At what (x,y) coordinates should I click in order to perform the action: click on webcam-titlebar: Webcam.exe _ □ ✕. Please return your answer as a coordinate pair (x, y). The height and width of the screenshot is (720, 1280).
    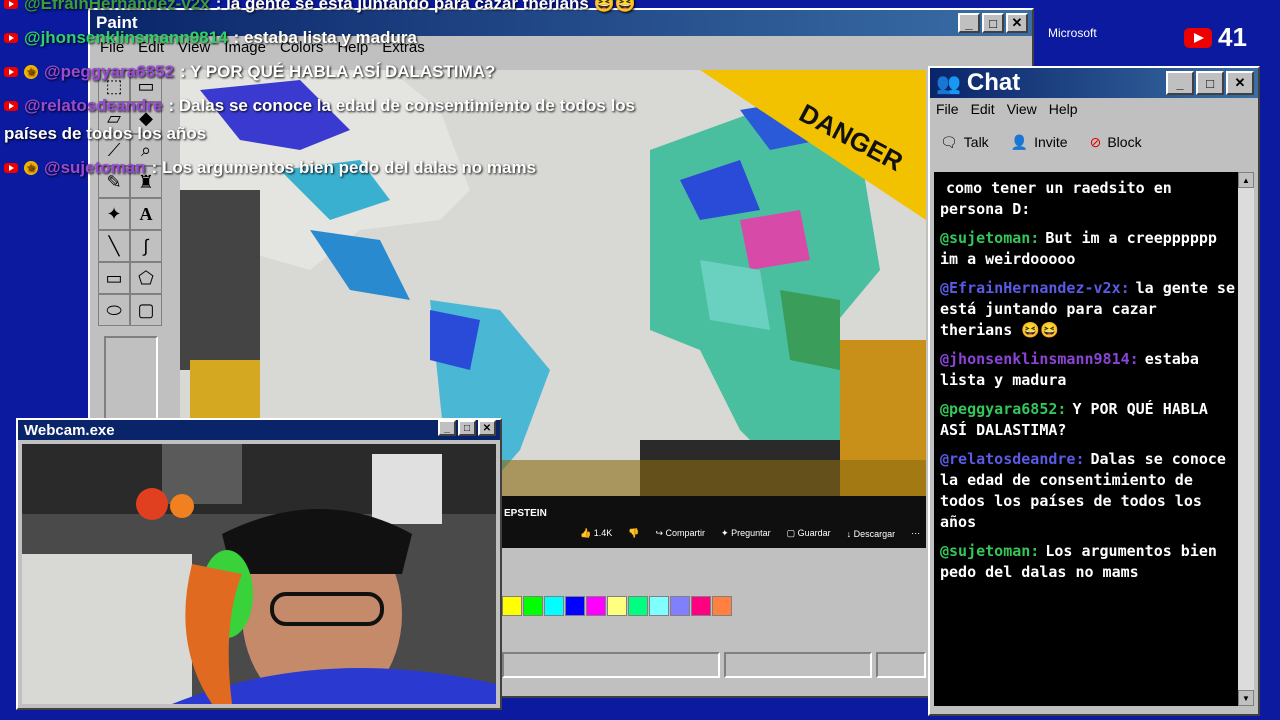
    Looking at the image, I should click on (259, 430).